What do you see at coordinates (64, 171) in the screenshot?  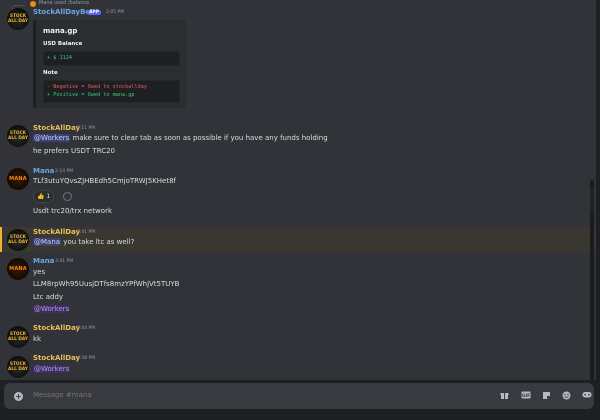 I see `timestamp: 2:14 PM` at bounding box center [64, 171].